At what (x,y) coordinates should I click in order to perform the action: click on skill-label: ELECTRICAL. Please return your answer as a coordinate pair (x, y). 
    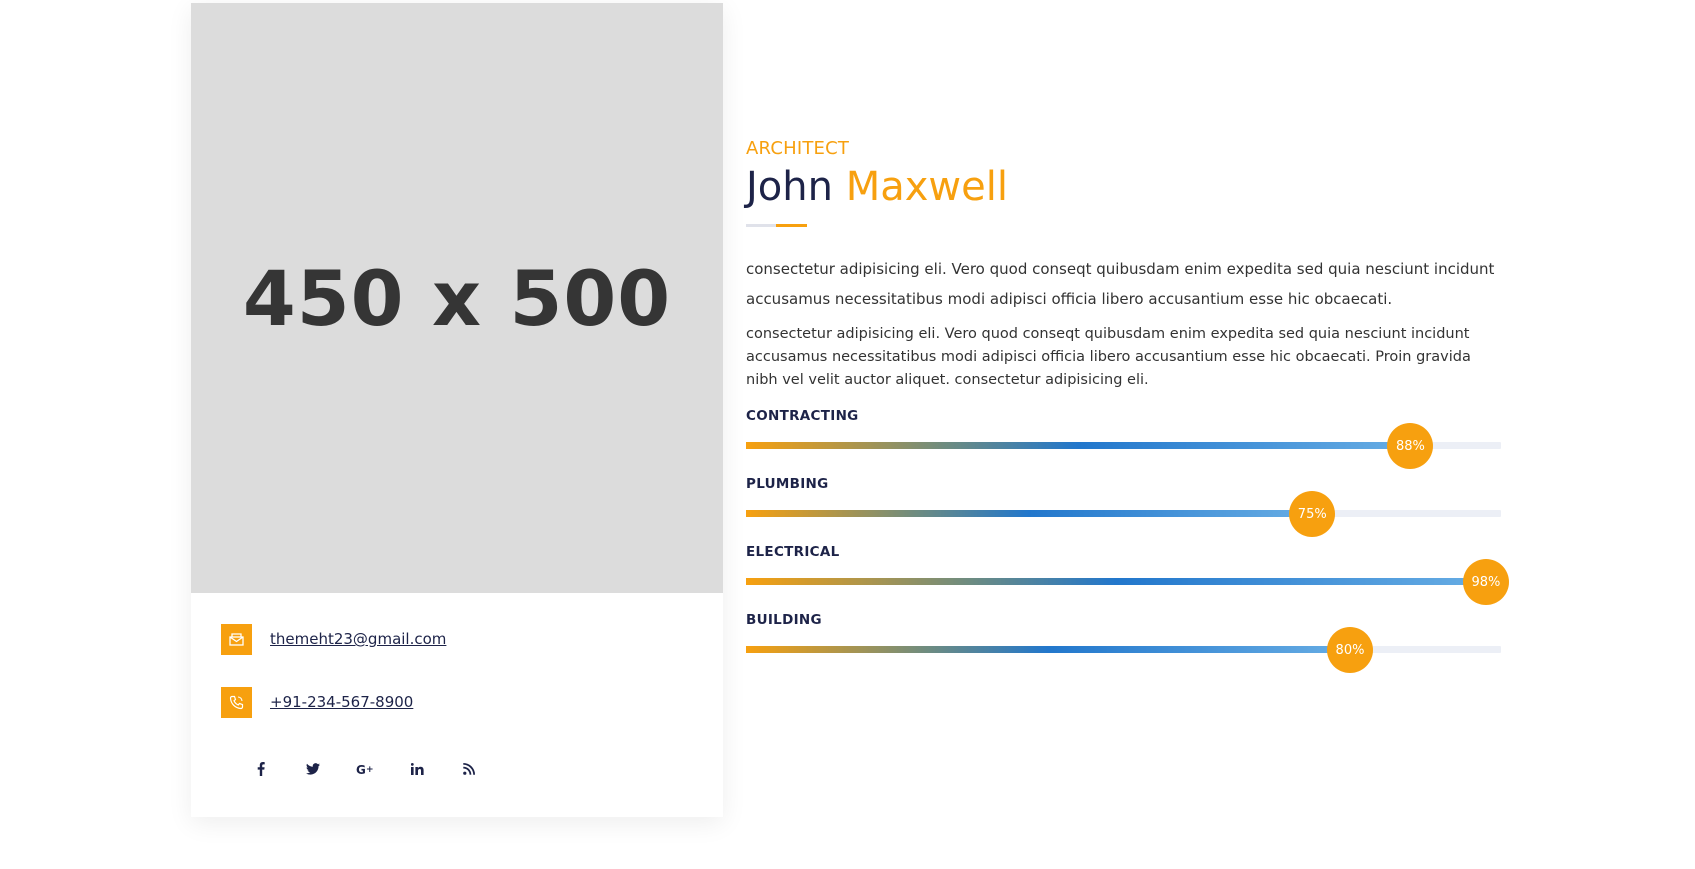
    Looking at the image, I should click on (793, 552).